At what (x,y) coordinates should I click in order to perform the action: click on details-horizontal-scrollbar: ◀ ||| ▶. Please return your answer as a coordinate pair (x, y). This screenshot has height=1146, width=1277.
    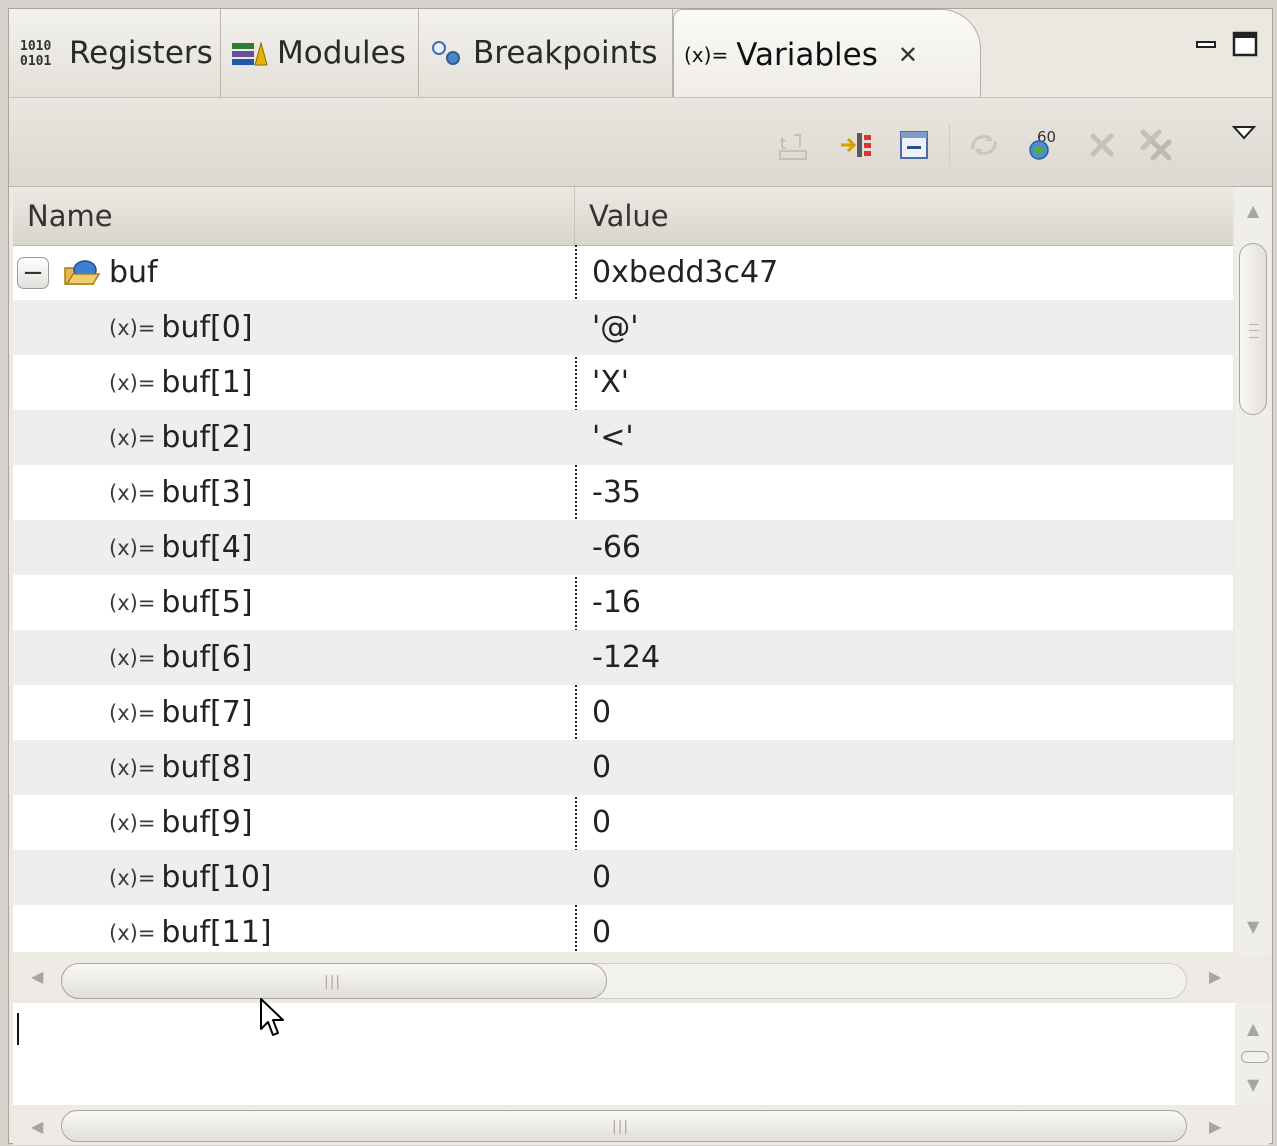
    Looking at the image, I should click on (641, 1126).